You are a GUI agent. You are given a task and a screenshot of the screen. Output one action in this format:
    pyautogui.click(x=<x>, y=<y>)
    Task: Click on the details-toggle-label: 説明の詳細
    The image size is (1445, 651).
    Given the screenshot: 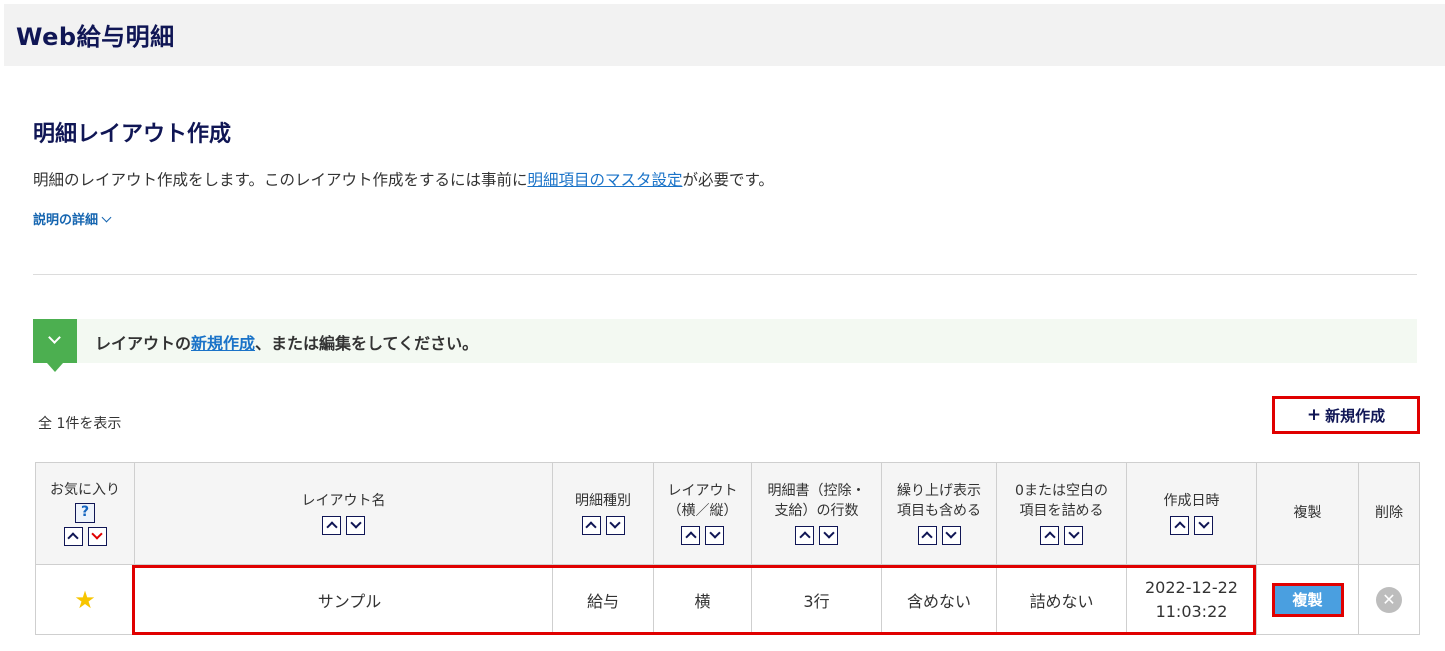 What is the action you would take?
    pyautogui.click(x=66, y=220)
    